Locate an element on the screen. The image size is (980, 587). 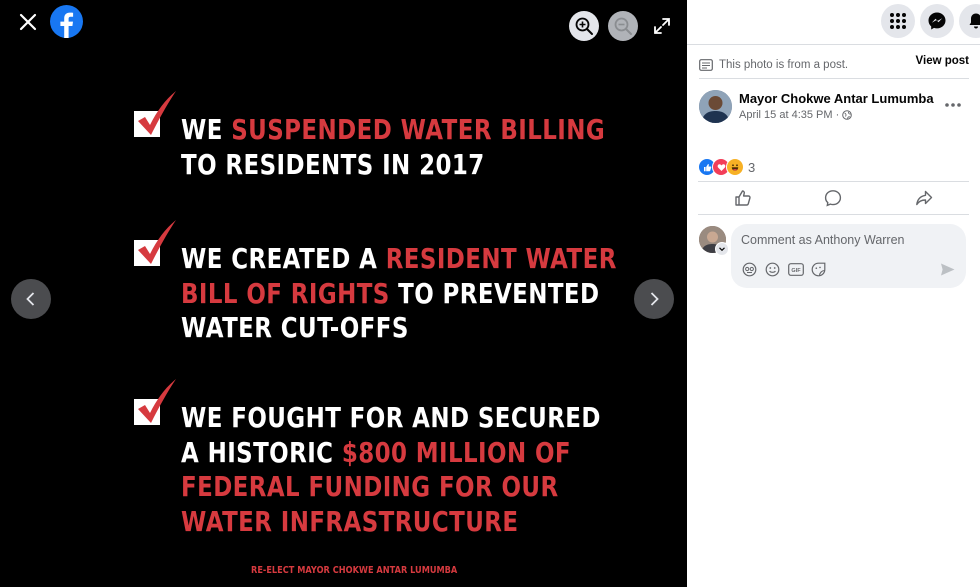
comment-icon is located at coordinates (833, 198).